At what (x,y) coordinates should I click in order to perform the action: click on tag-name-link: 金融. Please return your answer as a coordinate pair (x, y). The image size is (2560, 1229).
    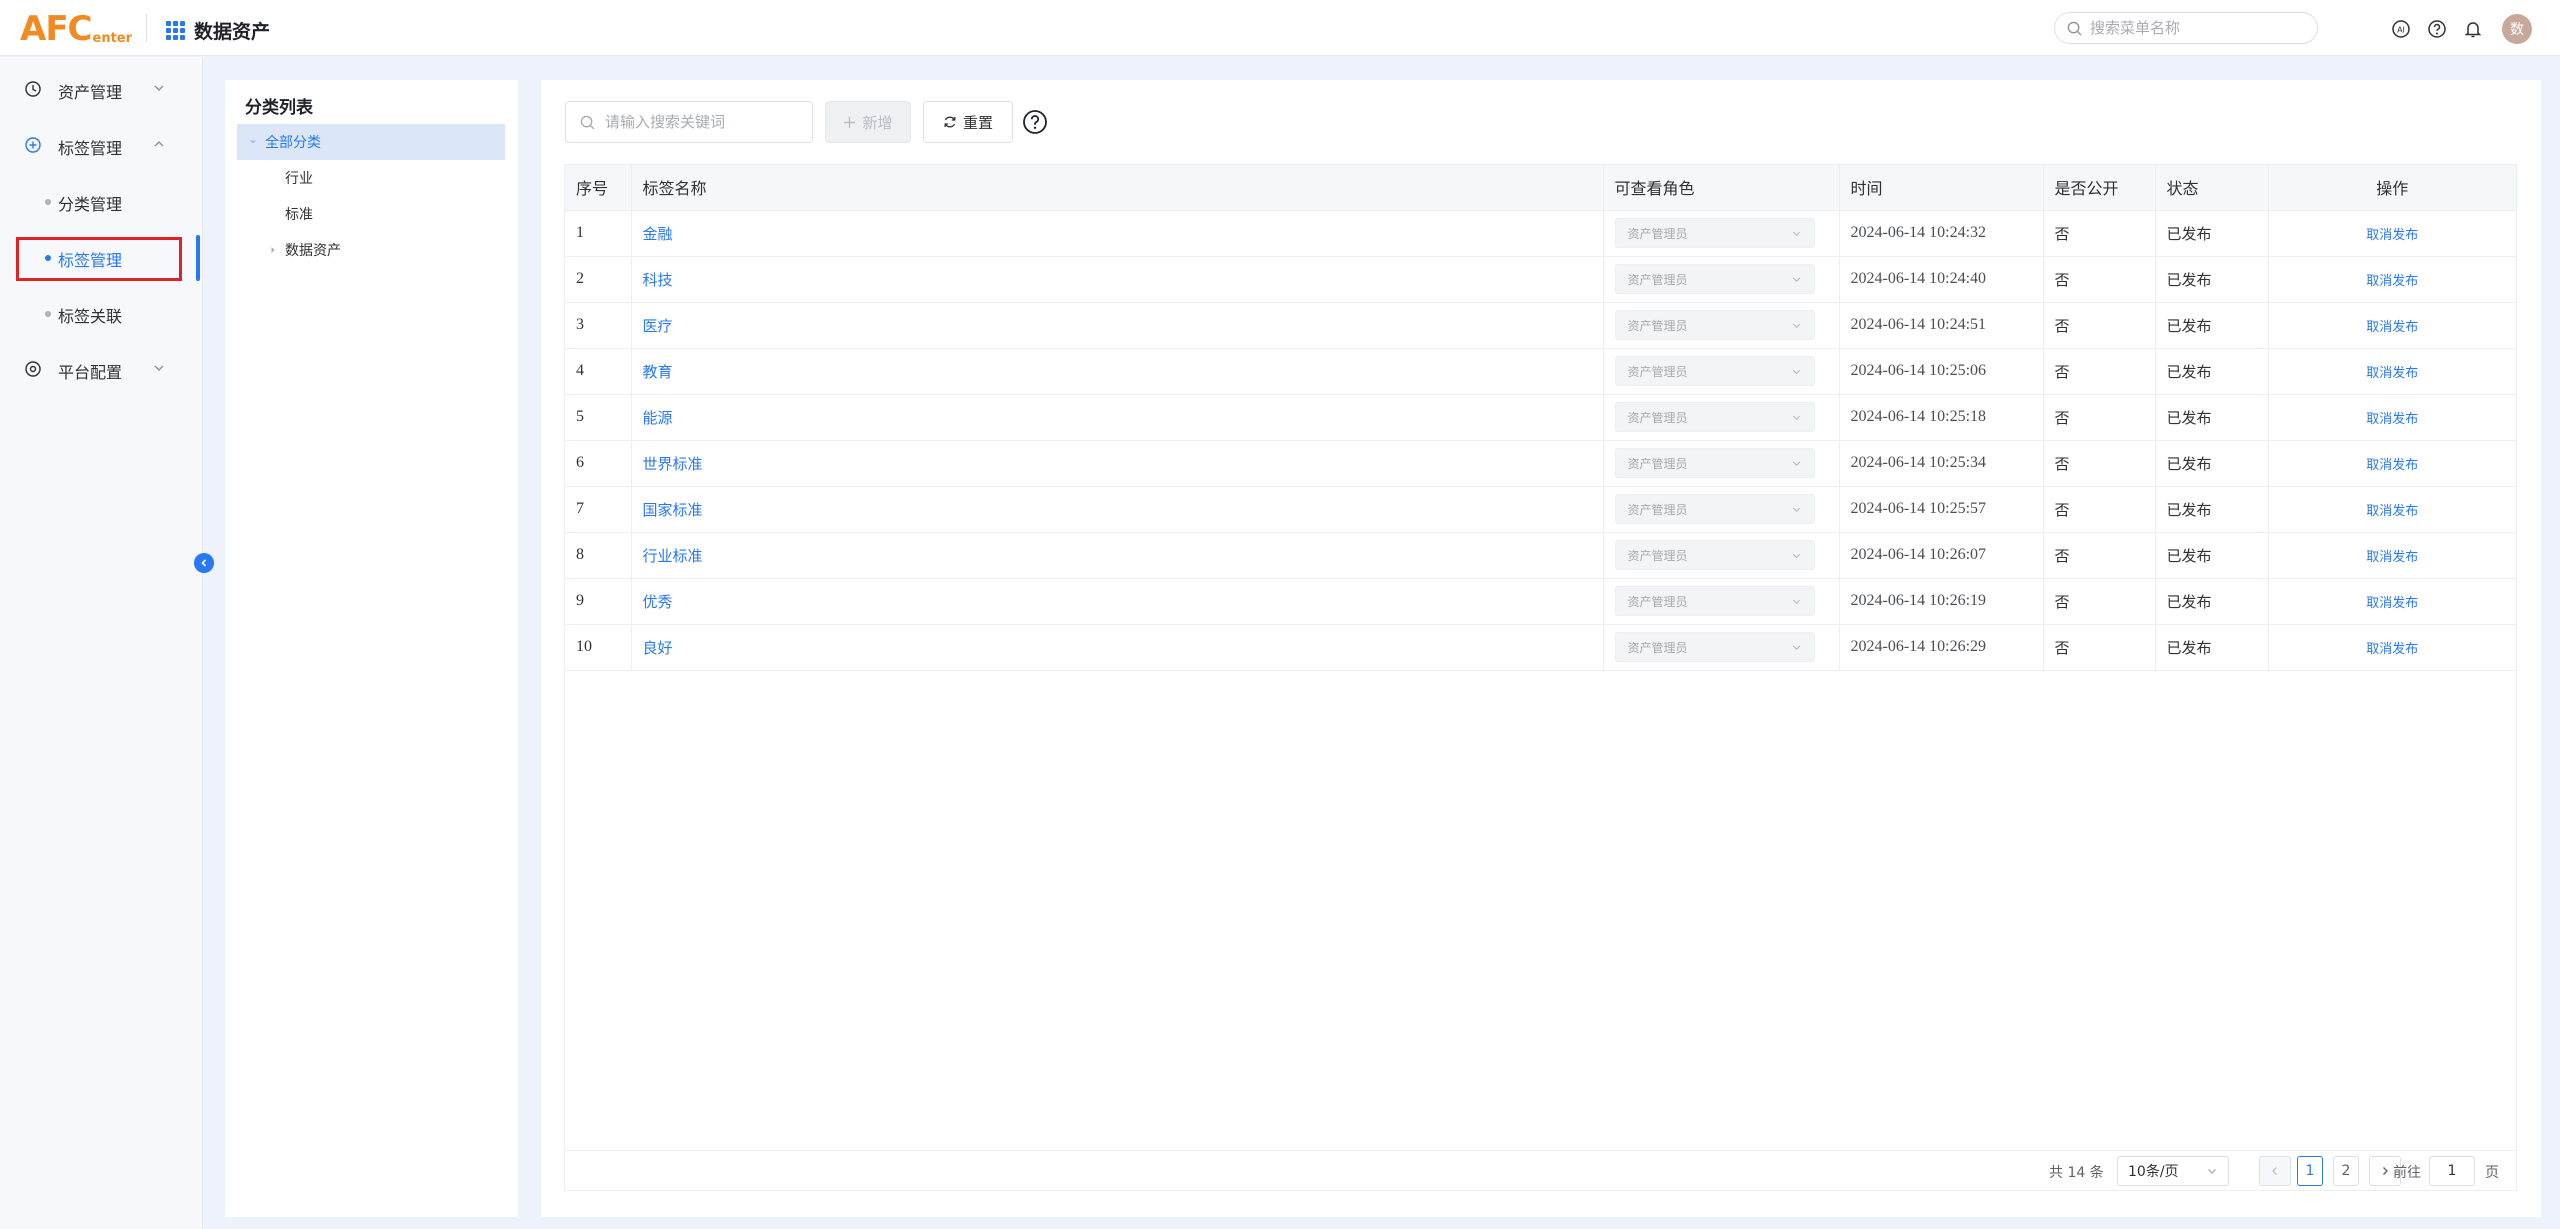
    Looking at the image, I should click on (658, 234).